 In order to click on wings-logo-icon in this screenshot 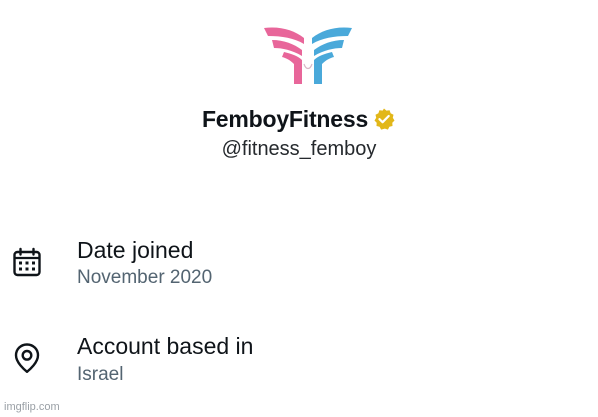, I will do `click(308, 55)`.